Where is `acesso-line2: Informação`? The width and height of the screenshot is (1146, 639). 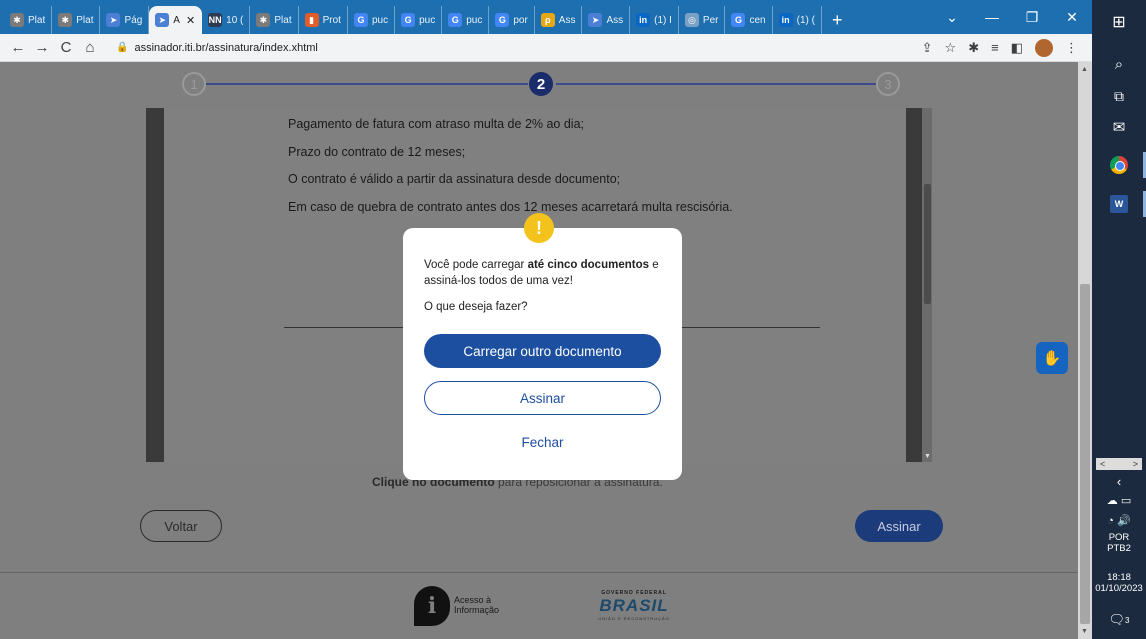
acesso-line2: Informação is located at coordinates (477, 610).